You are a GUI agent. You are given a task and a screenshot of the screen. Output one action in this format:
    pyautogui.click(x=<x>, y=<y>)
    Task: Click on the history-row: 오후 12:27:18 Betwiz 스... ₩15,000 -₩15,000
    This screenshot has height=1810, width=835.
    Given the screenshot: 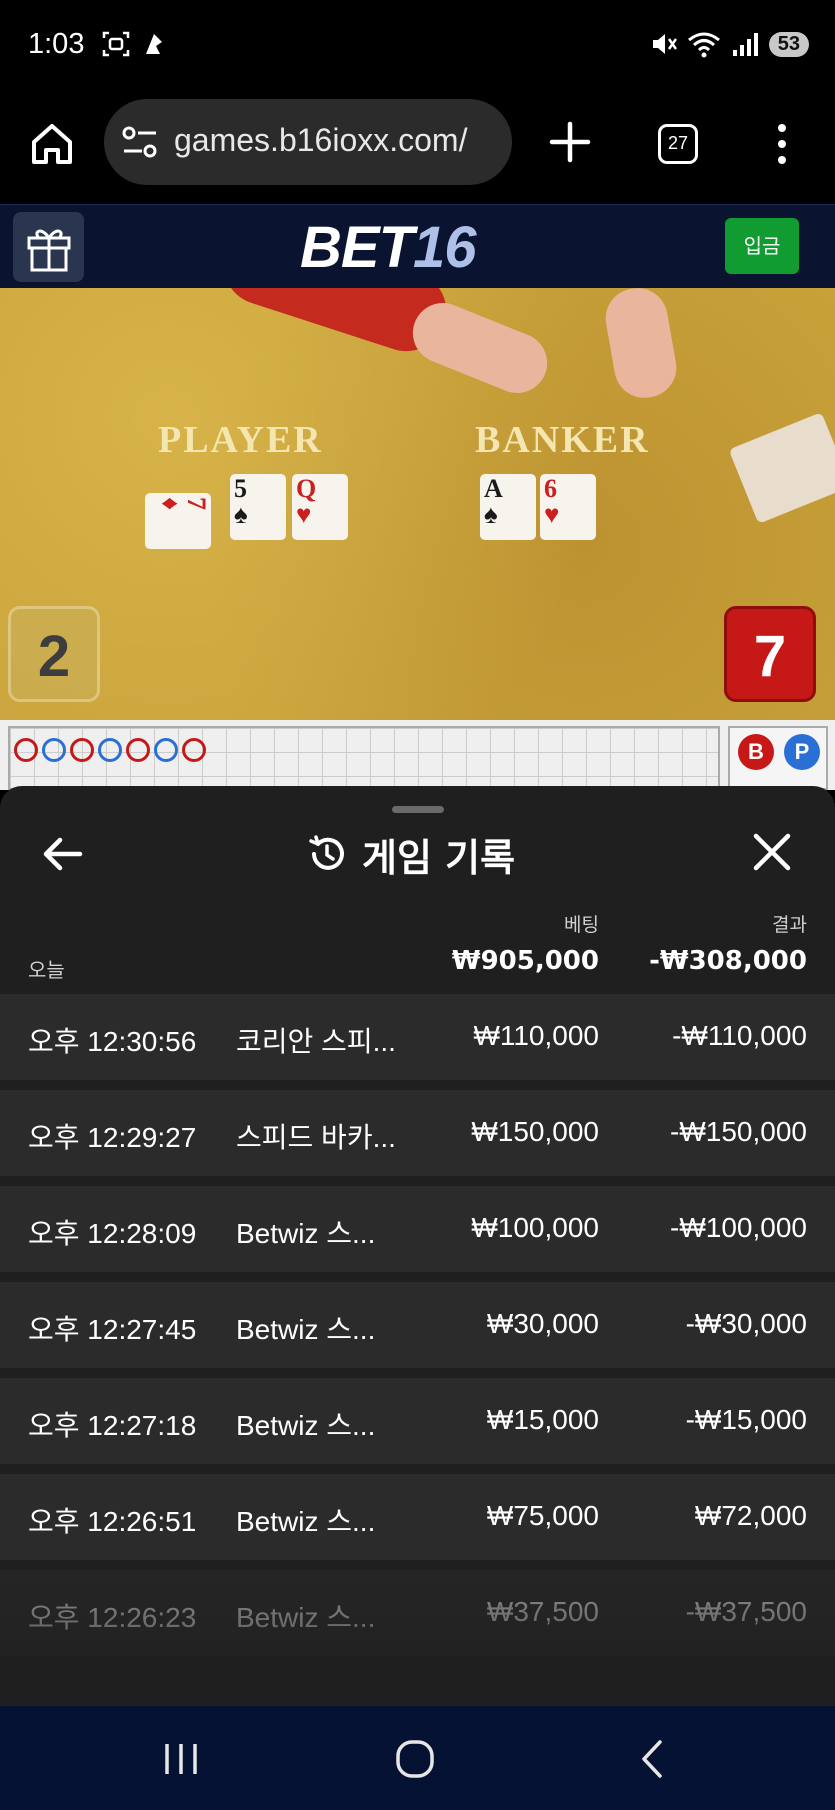 What is the action you would take?
    pyautogui.click(x=417, y=1421)
    